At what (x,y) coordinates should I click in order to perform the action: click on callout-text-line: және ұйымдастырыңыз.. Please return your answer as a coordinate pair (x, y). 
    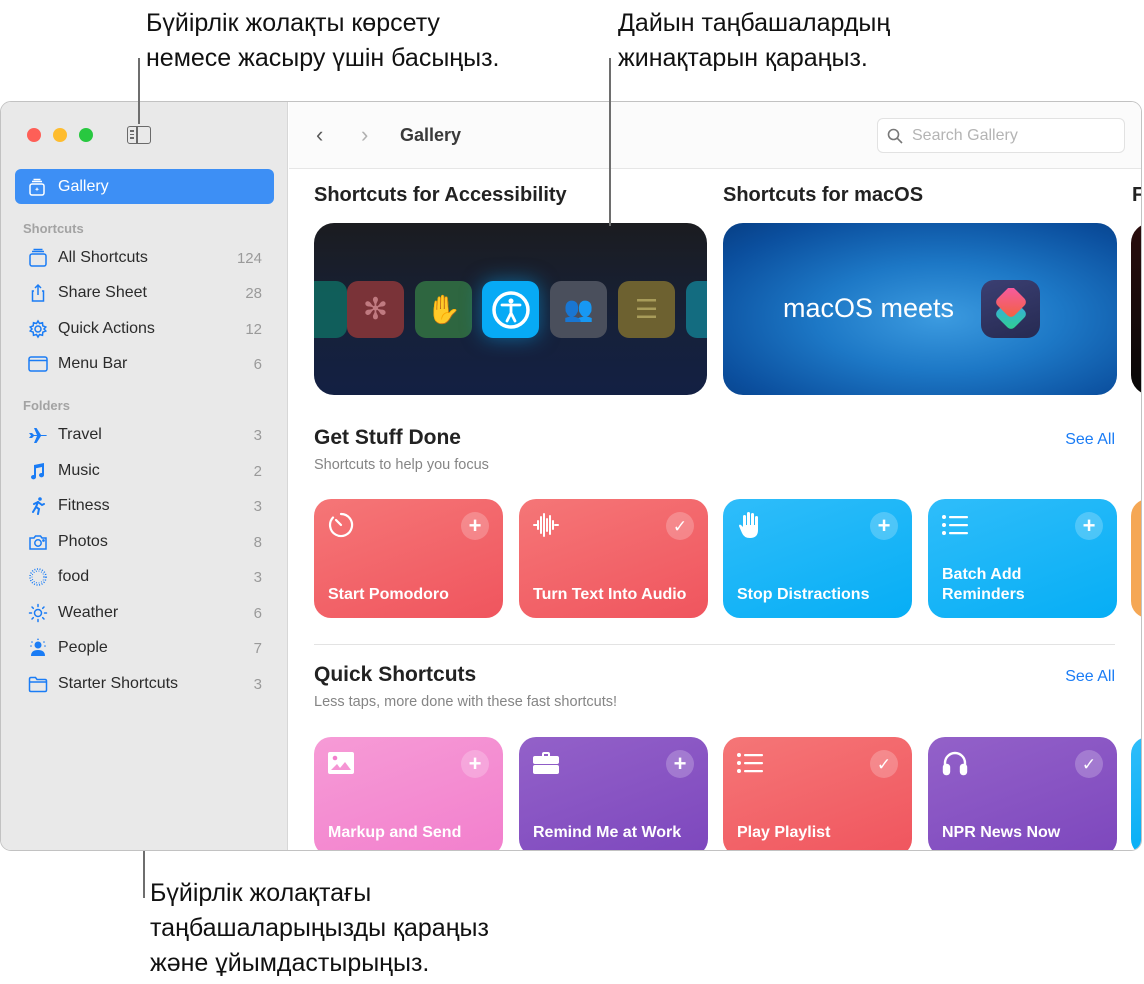
    Looking at the image, I should click on (290, 963).